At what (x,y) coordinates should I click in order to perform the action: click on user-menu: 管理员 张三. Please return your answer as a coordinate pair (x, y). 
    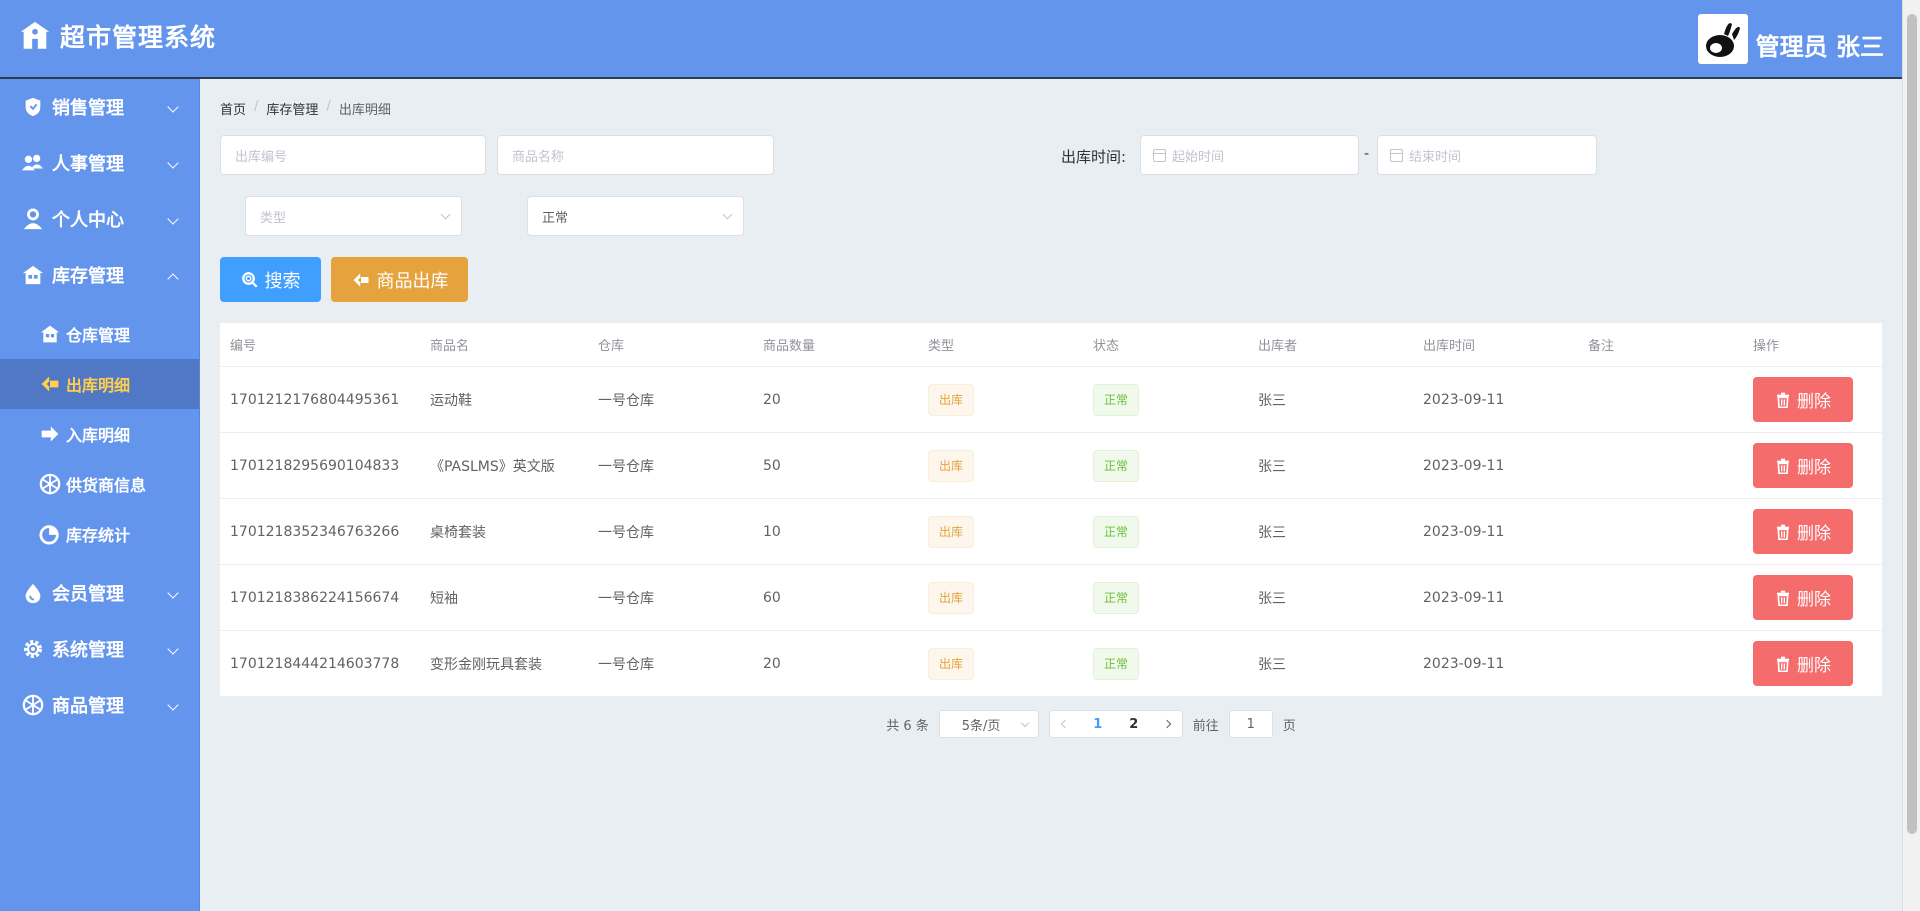
    Looking at the image, I should click on (1790, 39).